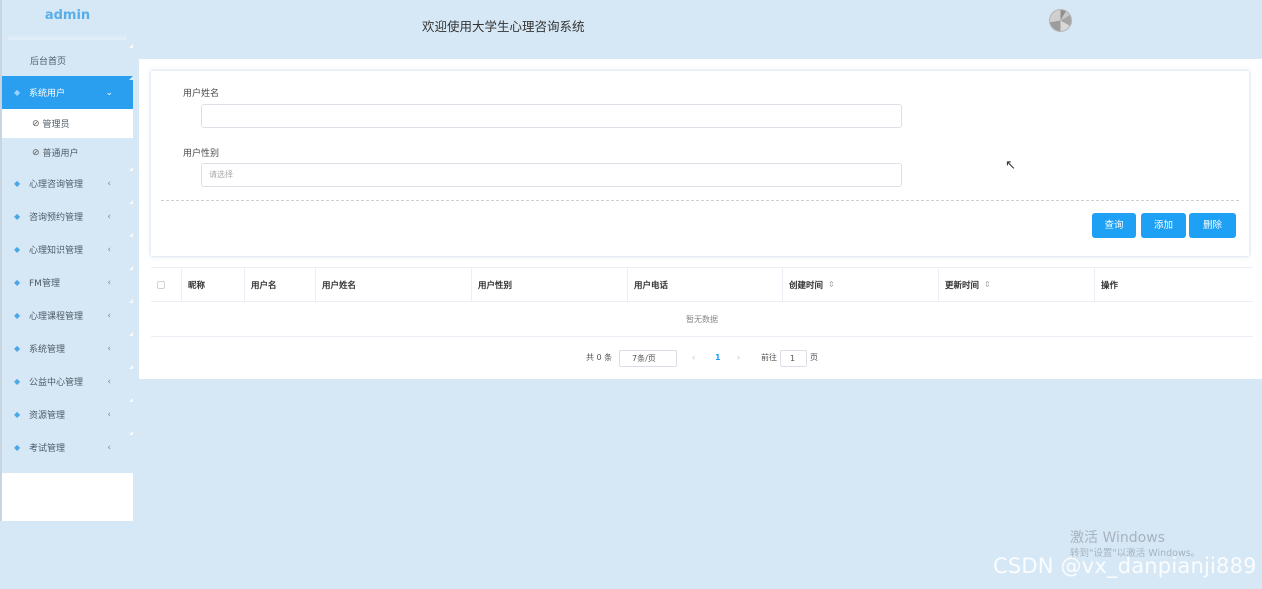 The image size is (1262, 589). I want to click on page-size-select: 7条/页, so click(648, 358).